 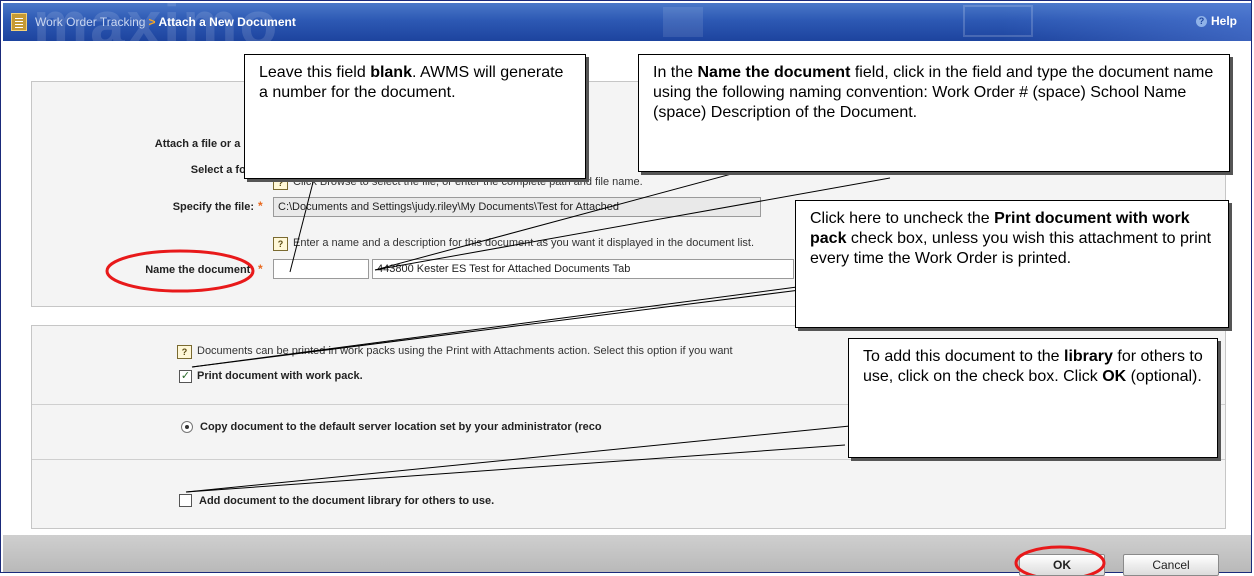 I want to click on name-label-highlight, so click(x=180, y=271).